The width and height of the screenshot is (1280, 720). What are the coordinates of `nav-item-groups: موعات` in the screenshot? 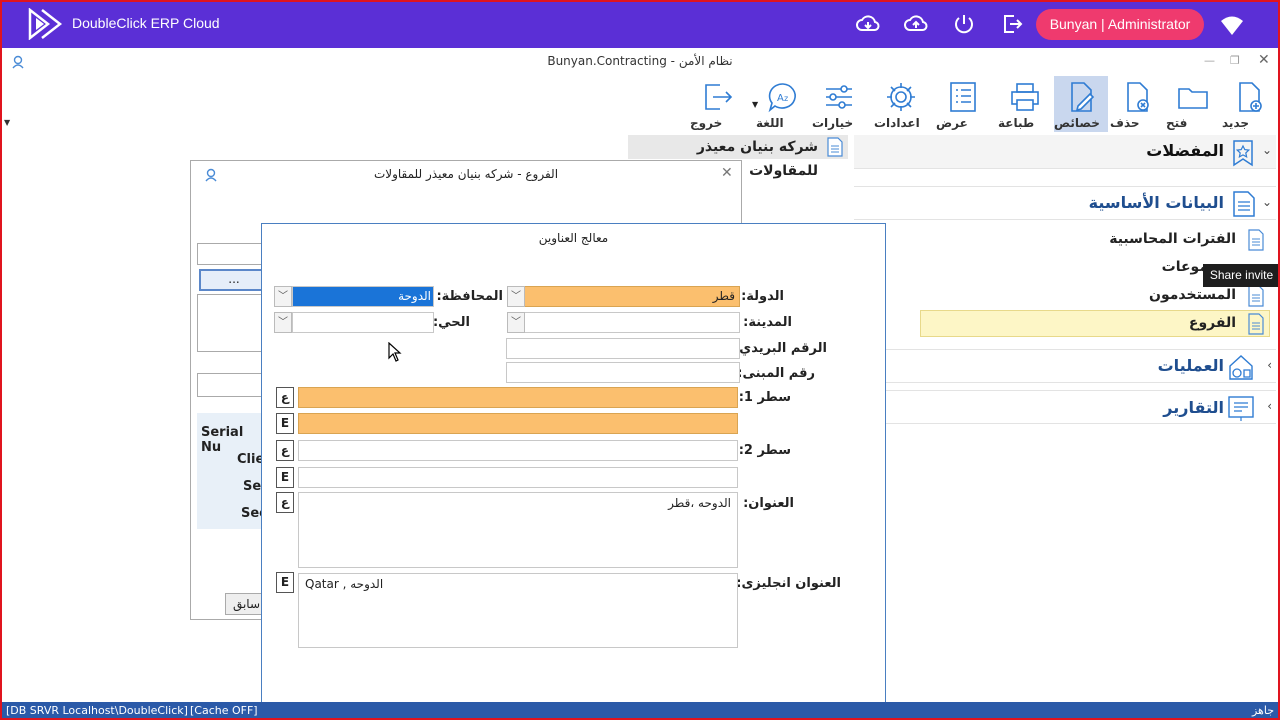 It's located at (1185, 267).